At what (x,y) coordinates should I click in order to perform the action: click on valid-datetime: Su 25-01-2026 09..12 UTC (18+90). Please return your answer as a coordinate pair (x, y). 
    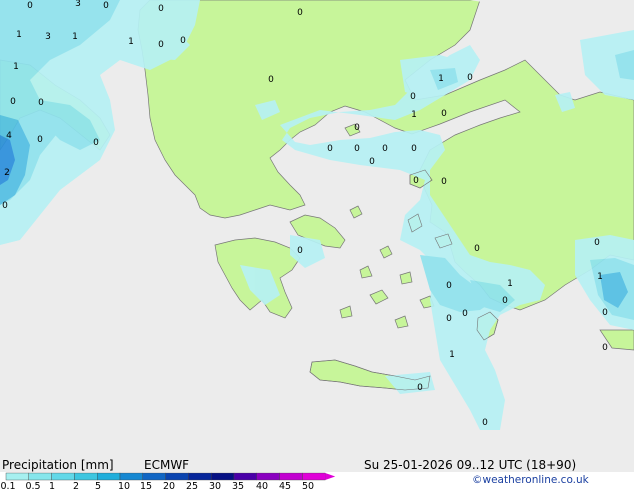
    Looking at the image, I should click on (470, 465).